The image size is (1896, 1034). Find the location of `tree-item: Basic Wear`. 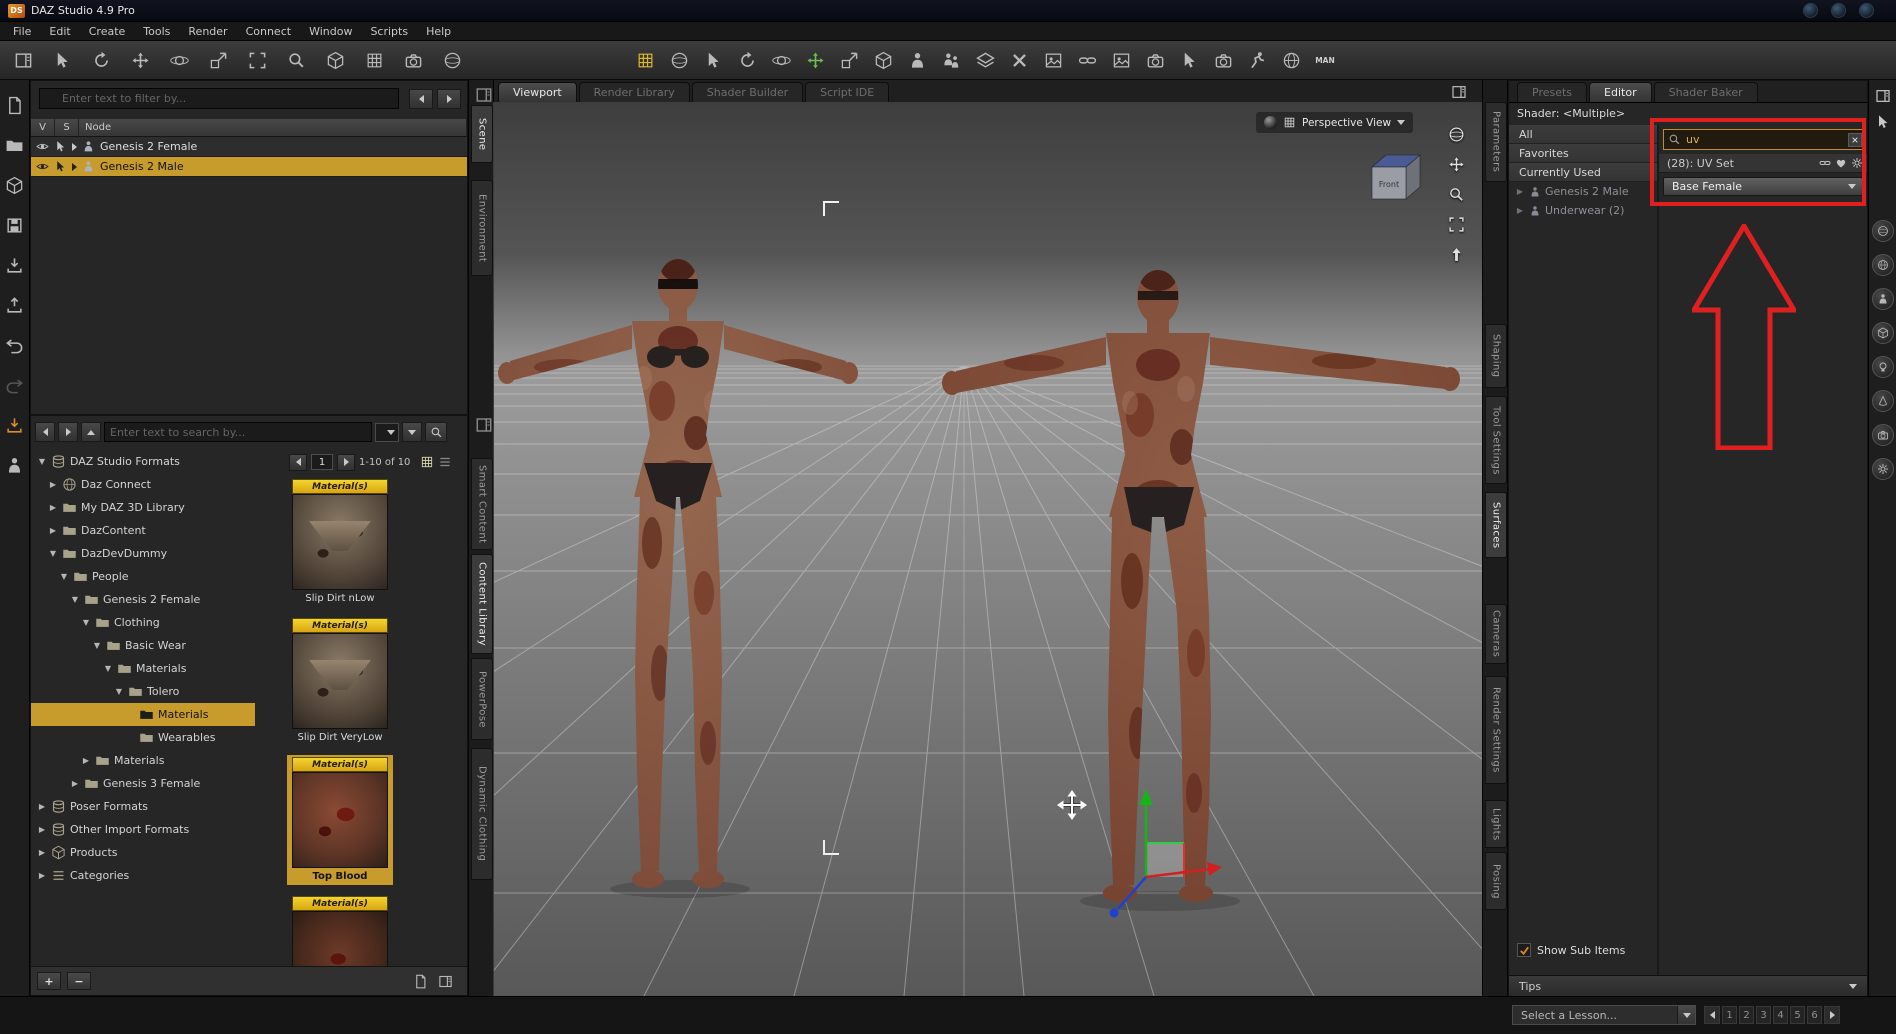

tree-item: Basic Wear is located at coordinates (143, 645).